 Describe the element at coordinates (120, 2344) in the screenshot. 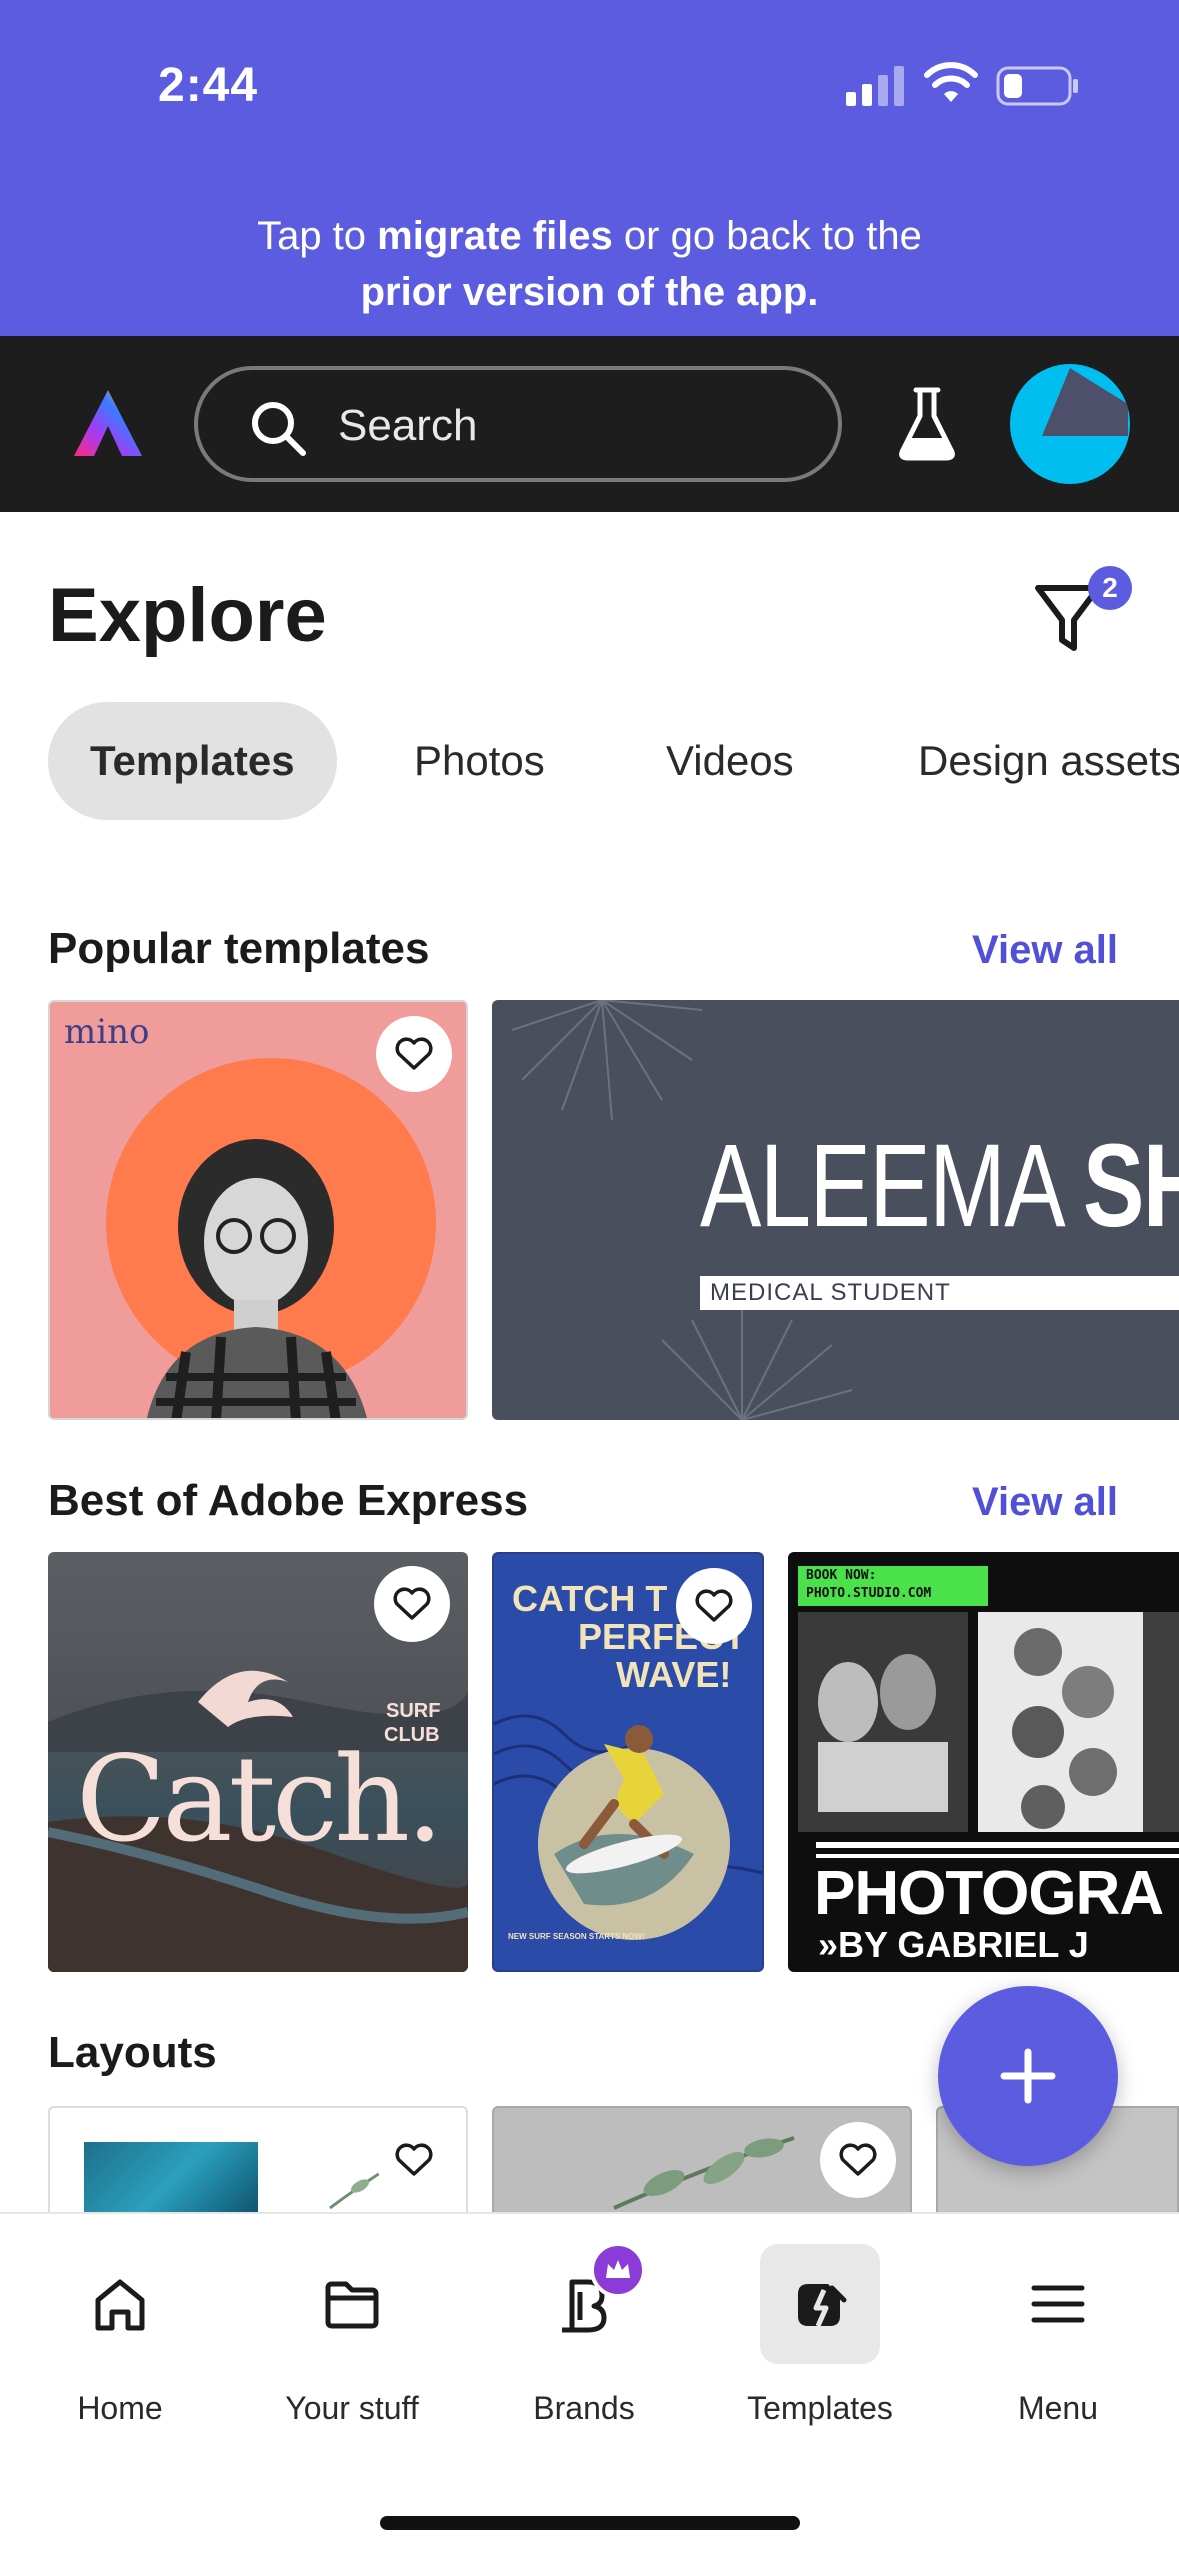

I see `nav-item-home: Home` at that location.